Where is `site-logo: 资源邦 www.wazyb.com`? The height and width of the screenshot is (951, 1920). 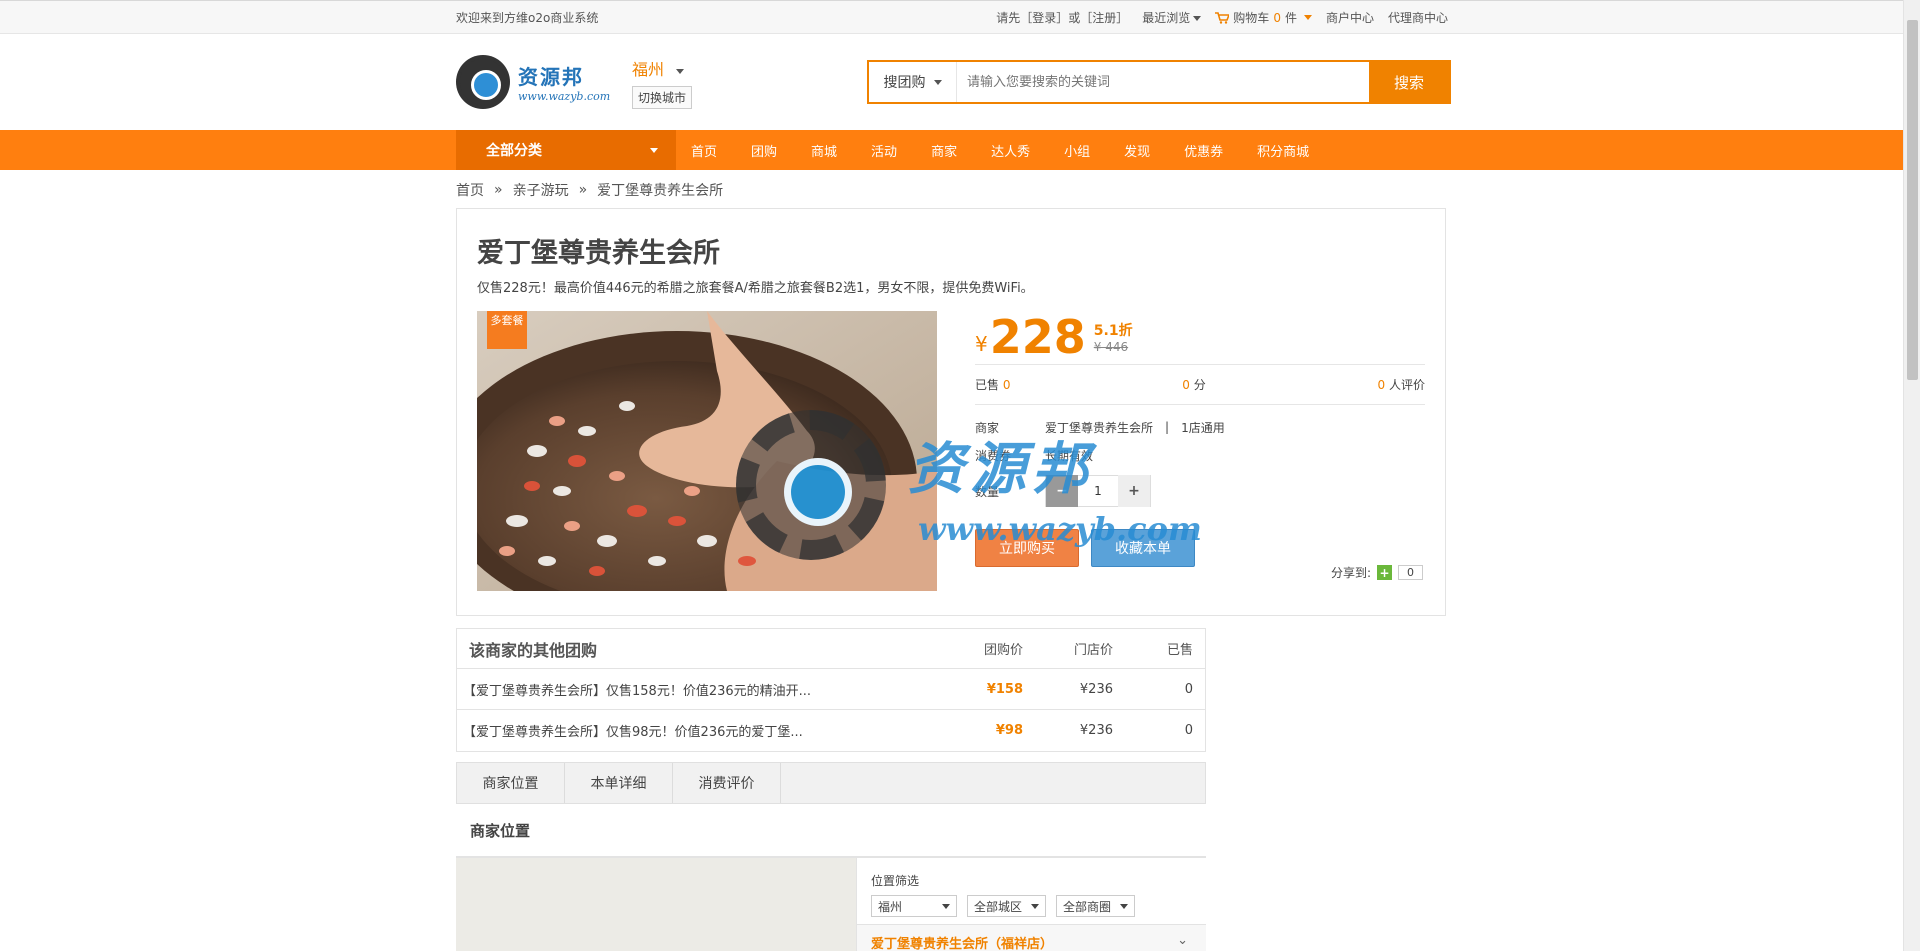
site-logo: 资源邦 www.wazyb.com is located at coordinates (536, 82).